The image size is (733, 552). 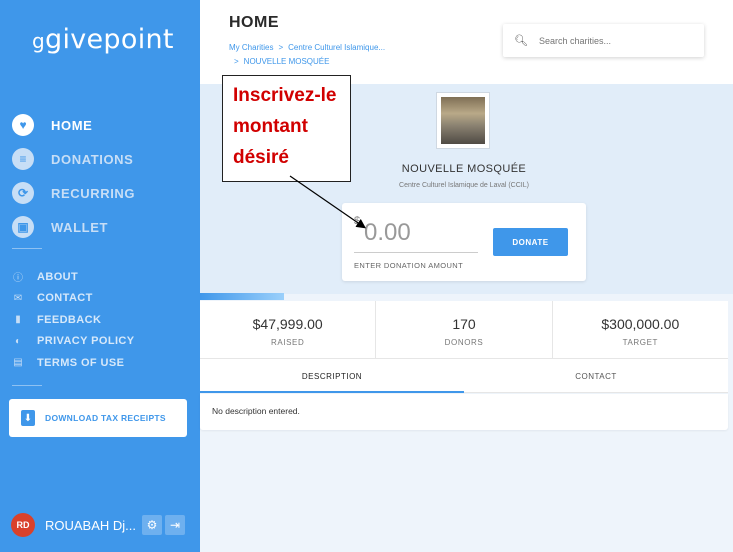 I want to click on sidebar-item-donations: ≡ DONATIONS, so click(x=73, y=159).